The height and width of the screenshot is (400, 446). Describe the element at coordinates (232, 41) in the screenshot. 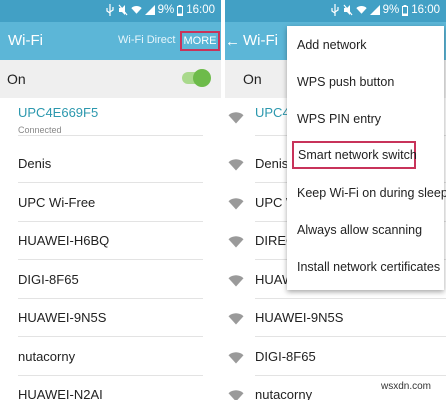

I see `back-arrow-icon: ←` at that location.